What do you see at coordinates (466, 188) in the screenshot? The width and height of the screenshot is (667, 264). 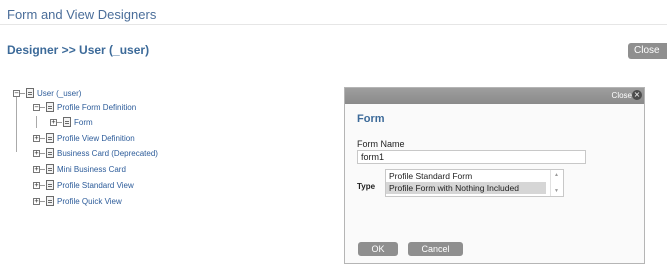 I see `type-option-selected: Profile Form with Nothing Included` at bounding box center [466, 188].